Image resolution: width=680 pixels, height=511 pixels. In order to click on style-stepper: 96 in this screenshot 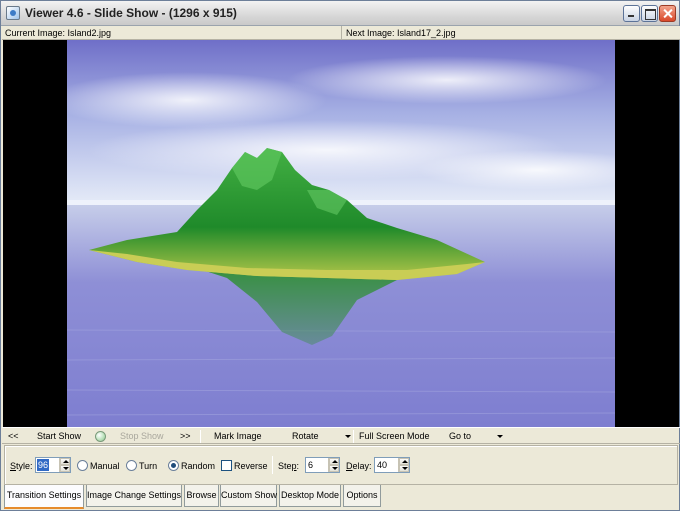, I will do `click(53, 465)`.